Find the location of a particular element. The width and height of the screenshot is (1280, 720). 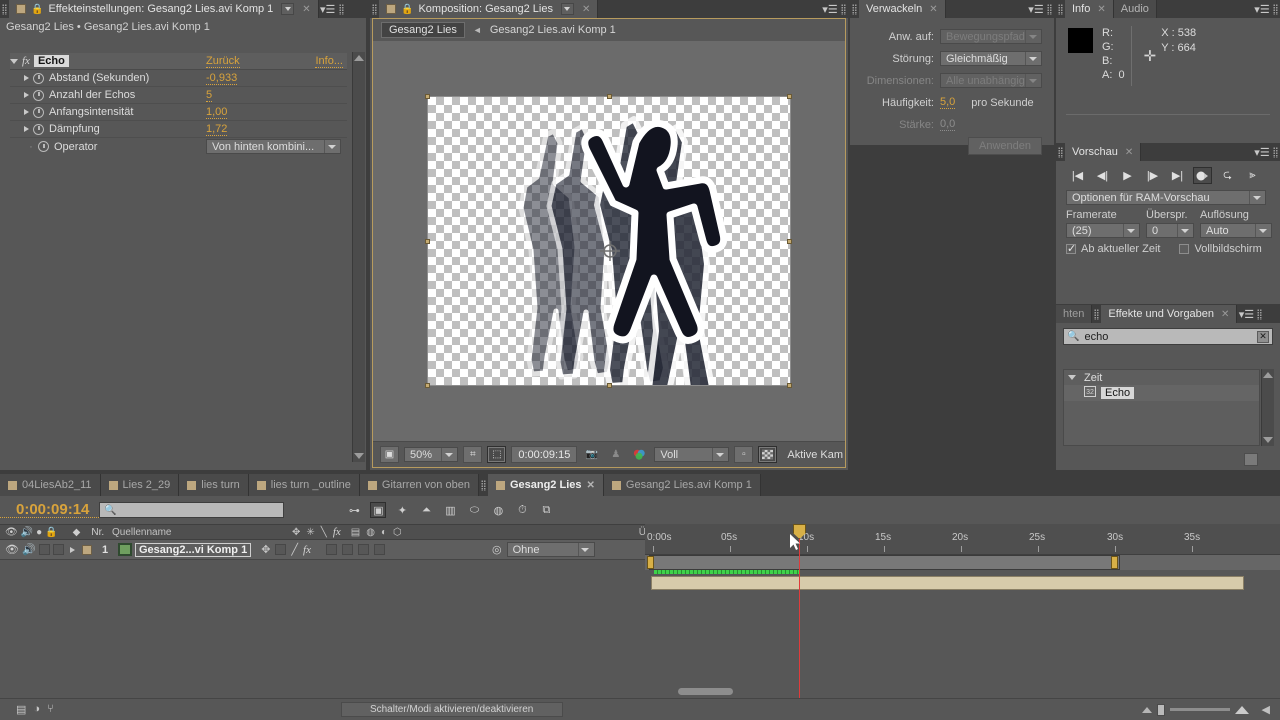

current-time-indicator is located at coordinates (799, 611).